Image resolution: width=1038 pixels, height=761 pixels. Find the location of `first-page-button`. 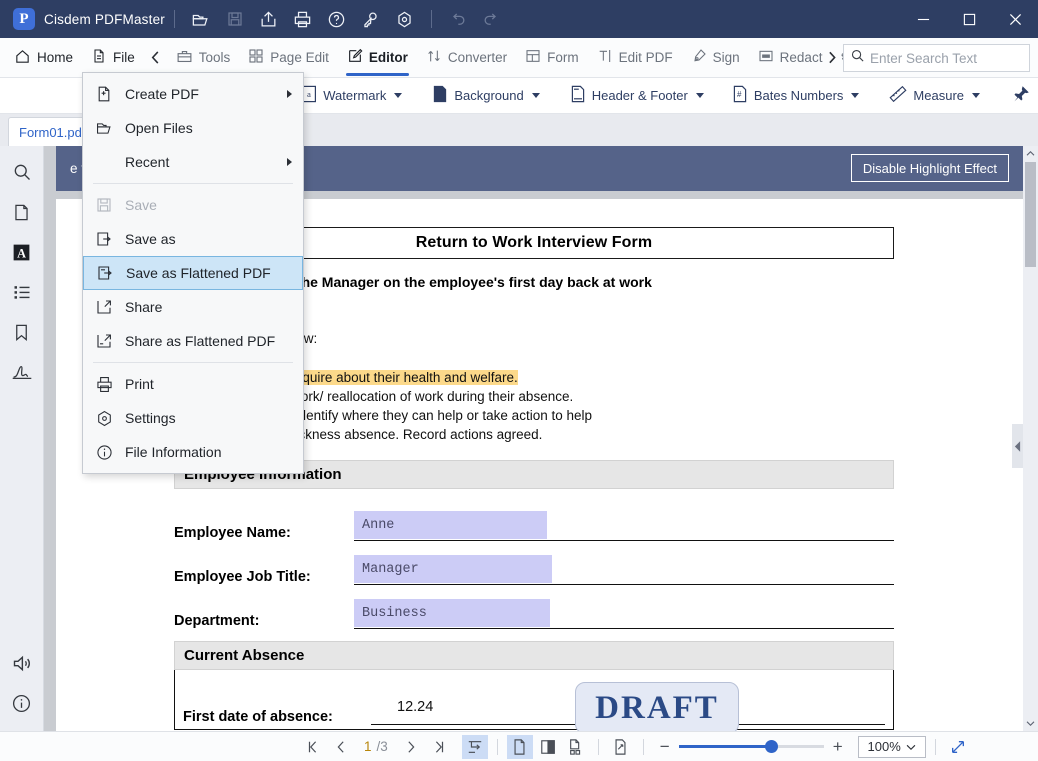

first-page-button is located at coordinates (313, 747).